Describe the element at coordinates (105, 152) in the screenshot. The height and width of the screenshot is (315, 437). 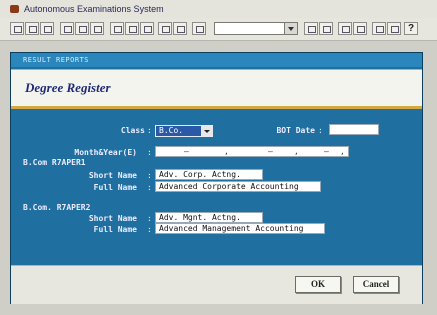
I see `month-year-label: Month&Year(E)` at that location.